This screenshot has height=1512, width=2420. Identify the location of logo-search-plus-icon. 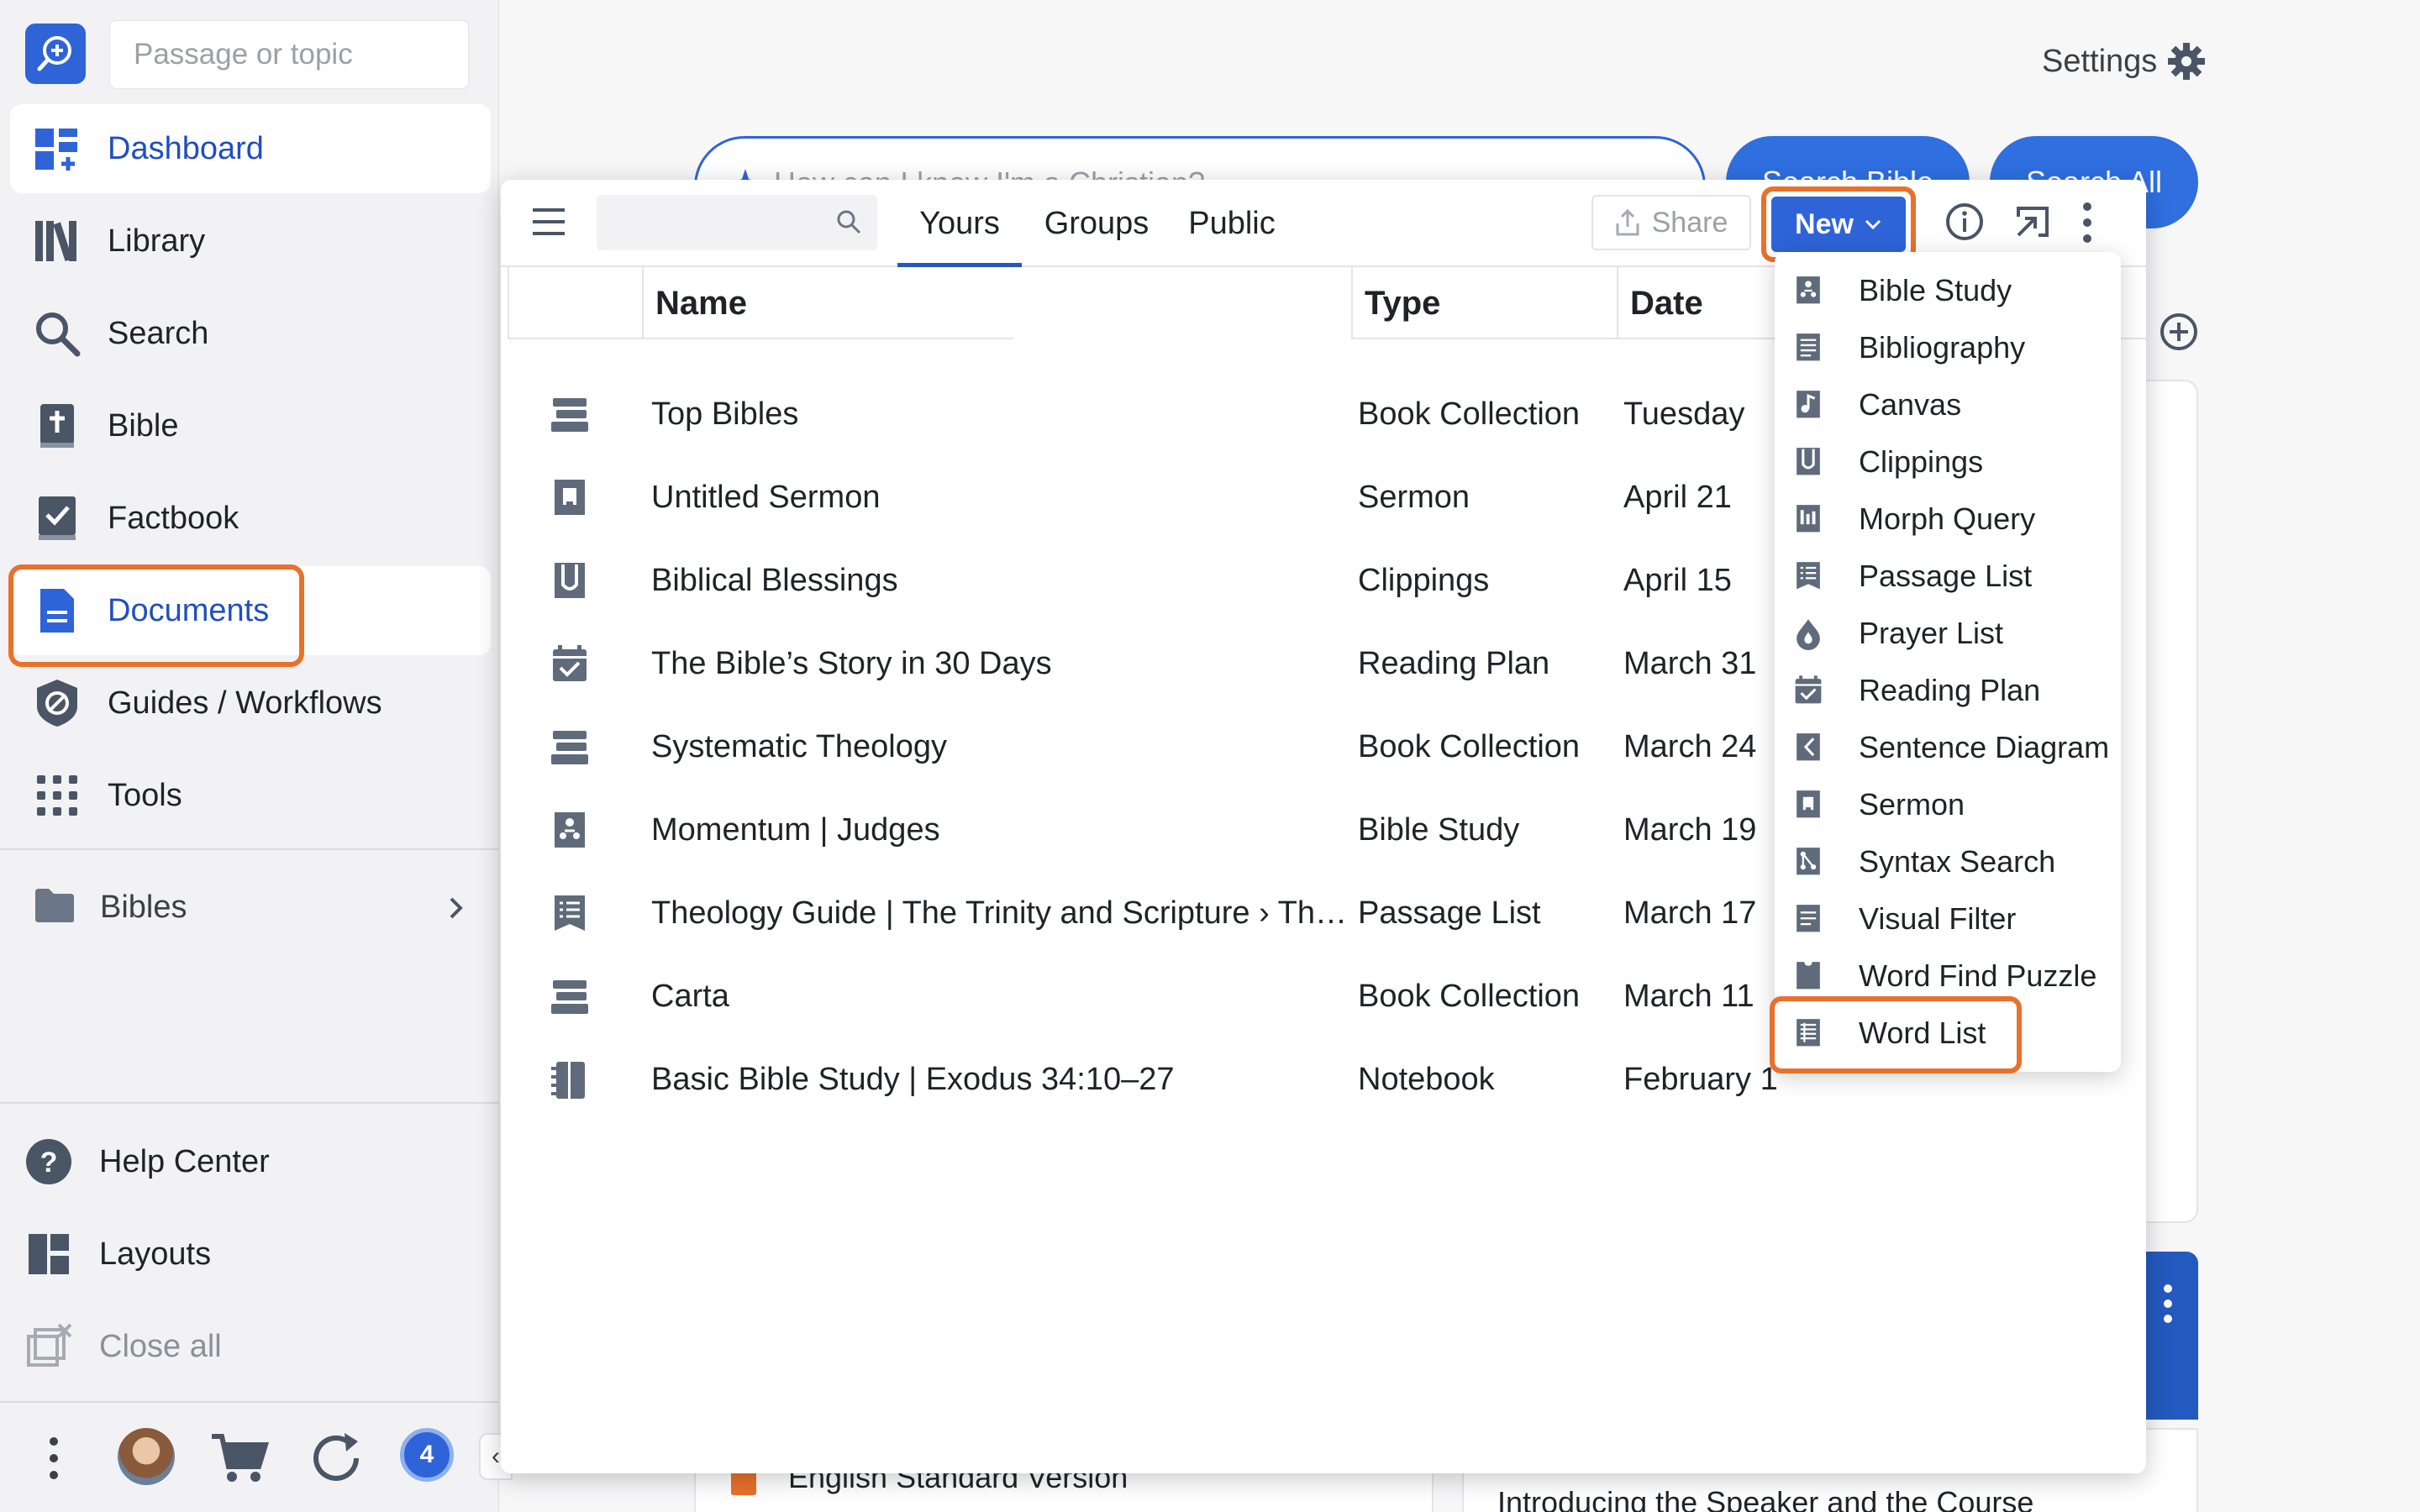
(54, 53).